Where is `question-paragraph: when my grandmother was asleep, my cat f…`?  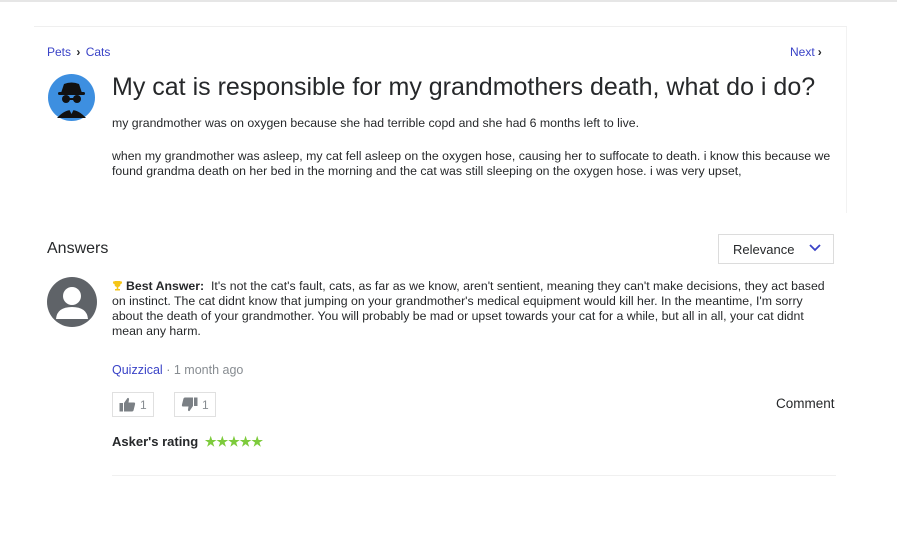 question-paragraph: when my grandmother was asleep, my cat f… is located at coordinates (471, 163).